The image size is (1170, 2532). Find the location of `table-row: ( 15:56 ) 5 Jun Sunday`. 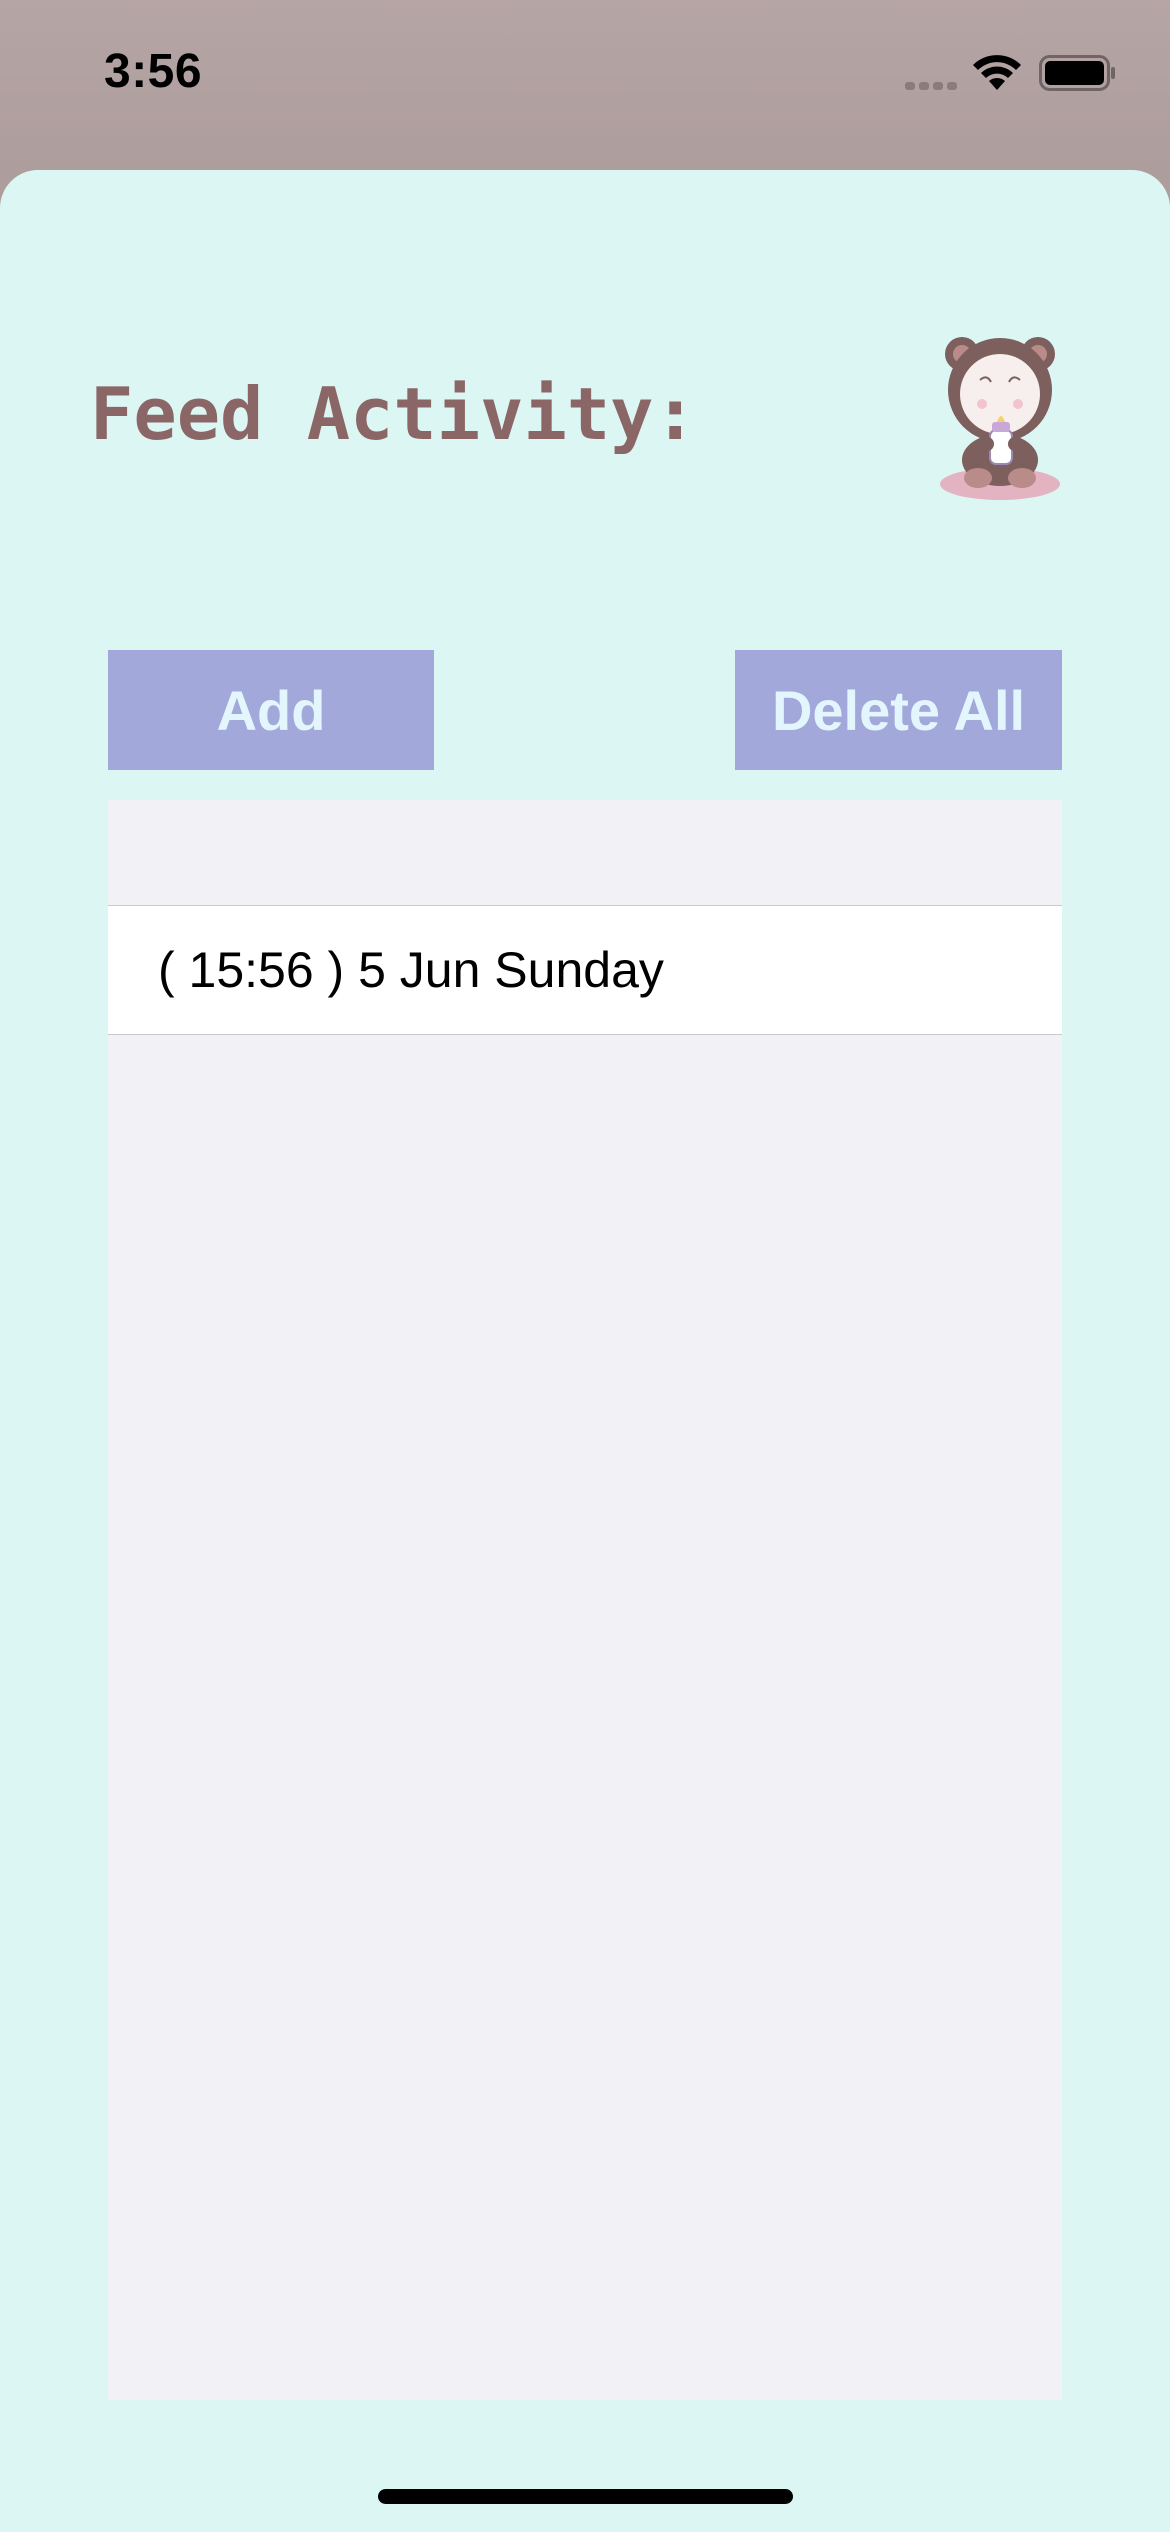

table-row: ( 15:56 ) 5 Jun Sunday is located at coordinates (585, 970).